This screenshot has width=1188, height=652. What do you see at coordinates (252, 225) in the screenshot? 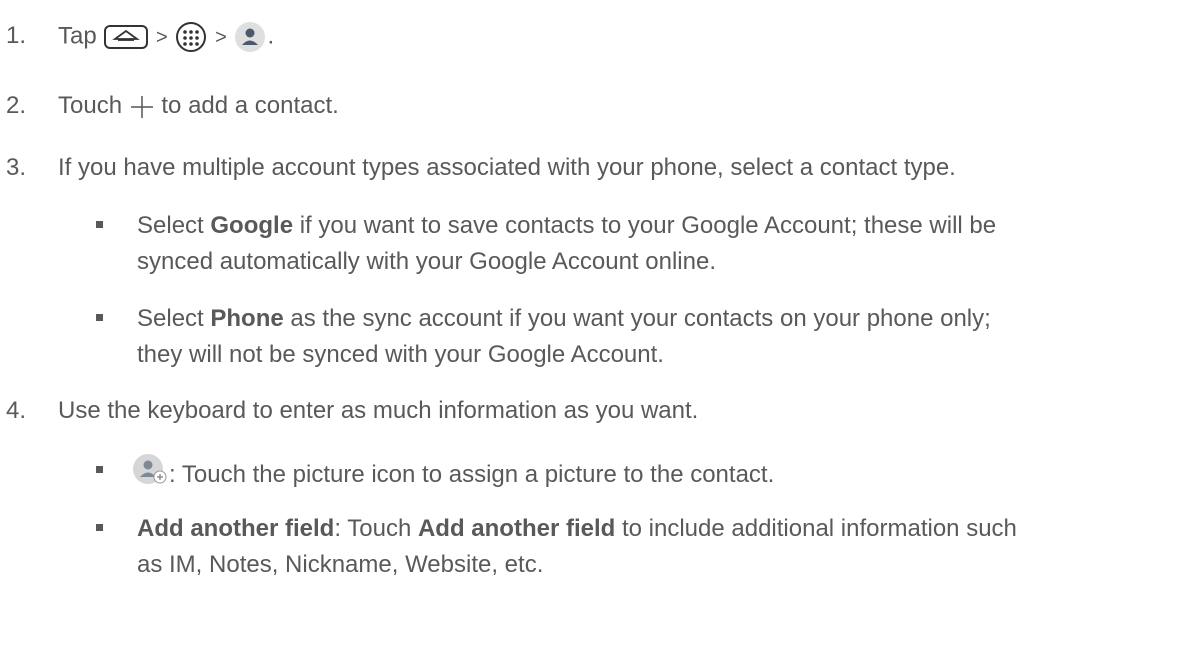
I see `google-term: Google` at bounding box center [252, 225].